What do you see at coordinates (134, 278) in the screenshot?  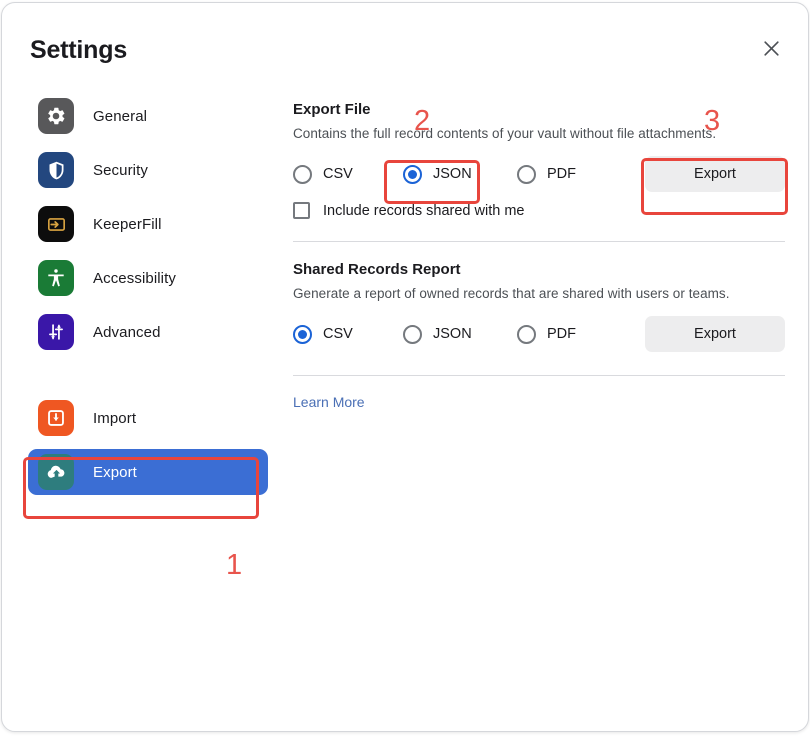 I see `sidebar-item-label: Accessibility` at bounding box center [134, 278].